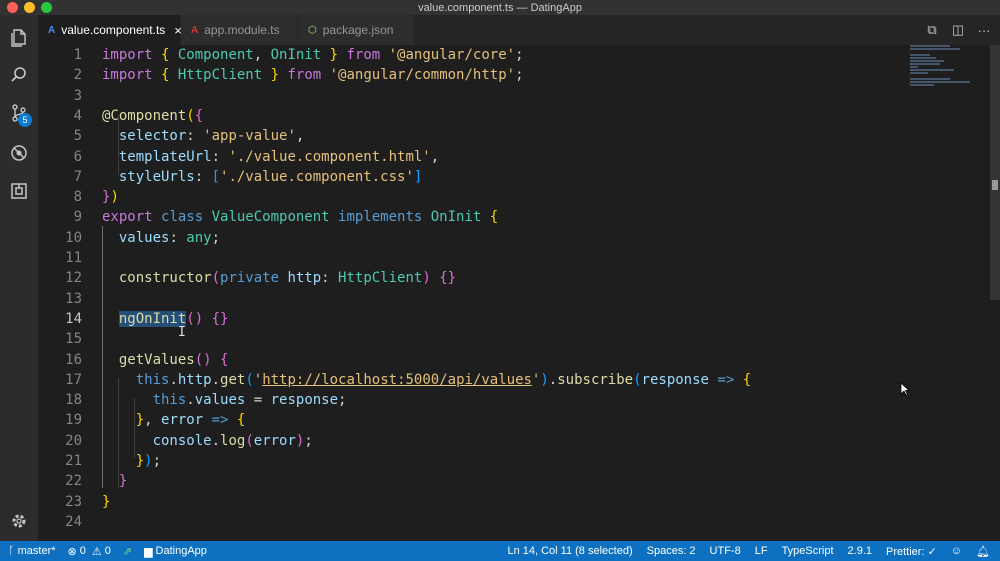 Image resolution: width=1000 pixels, height=561 pixels. Describe the element at coordinates (488, 157) in the screenshot. I see `code-line: 6 templateUrl: './value.component.html',` at that location.